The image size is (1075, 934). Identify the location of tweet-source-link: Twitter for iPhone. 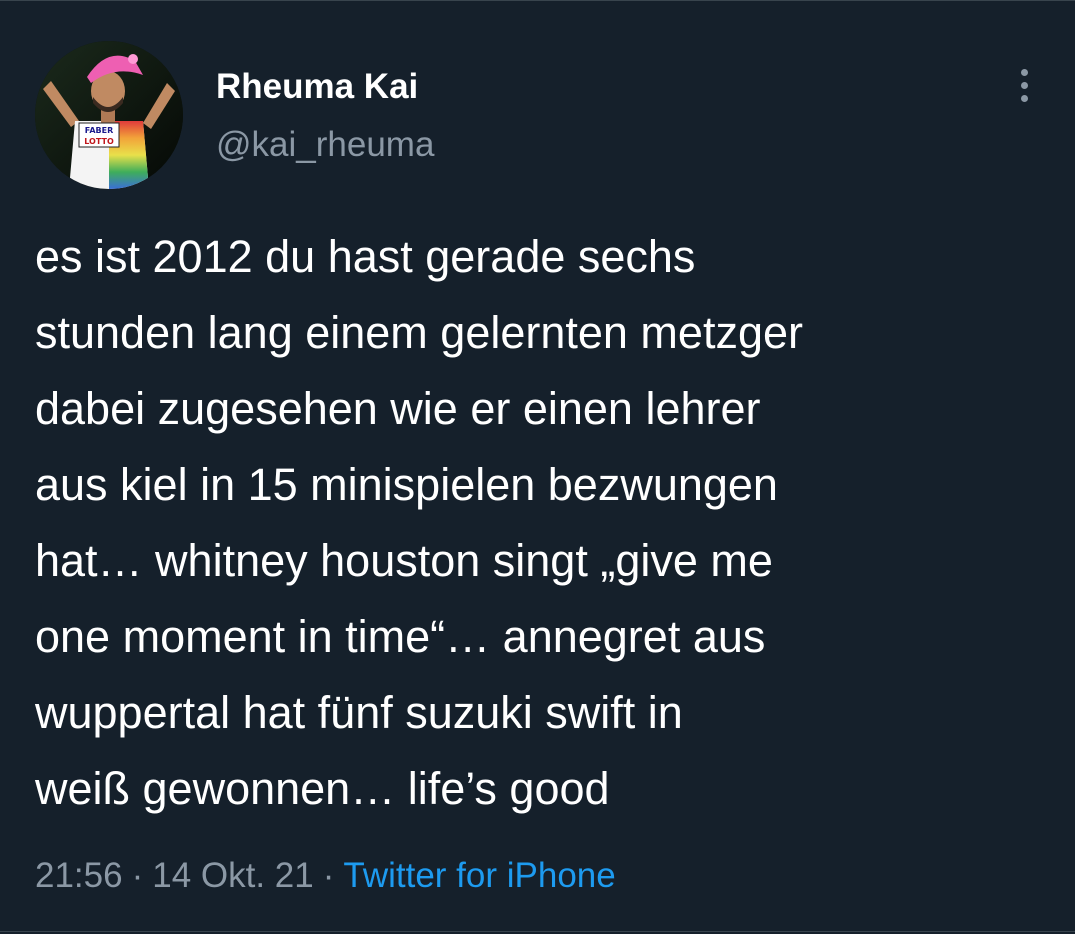
(479, 875).